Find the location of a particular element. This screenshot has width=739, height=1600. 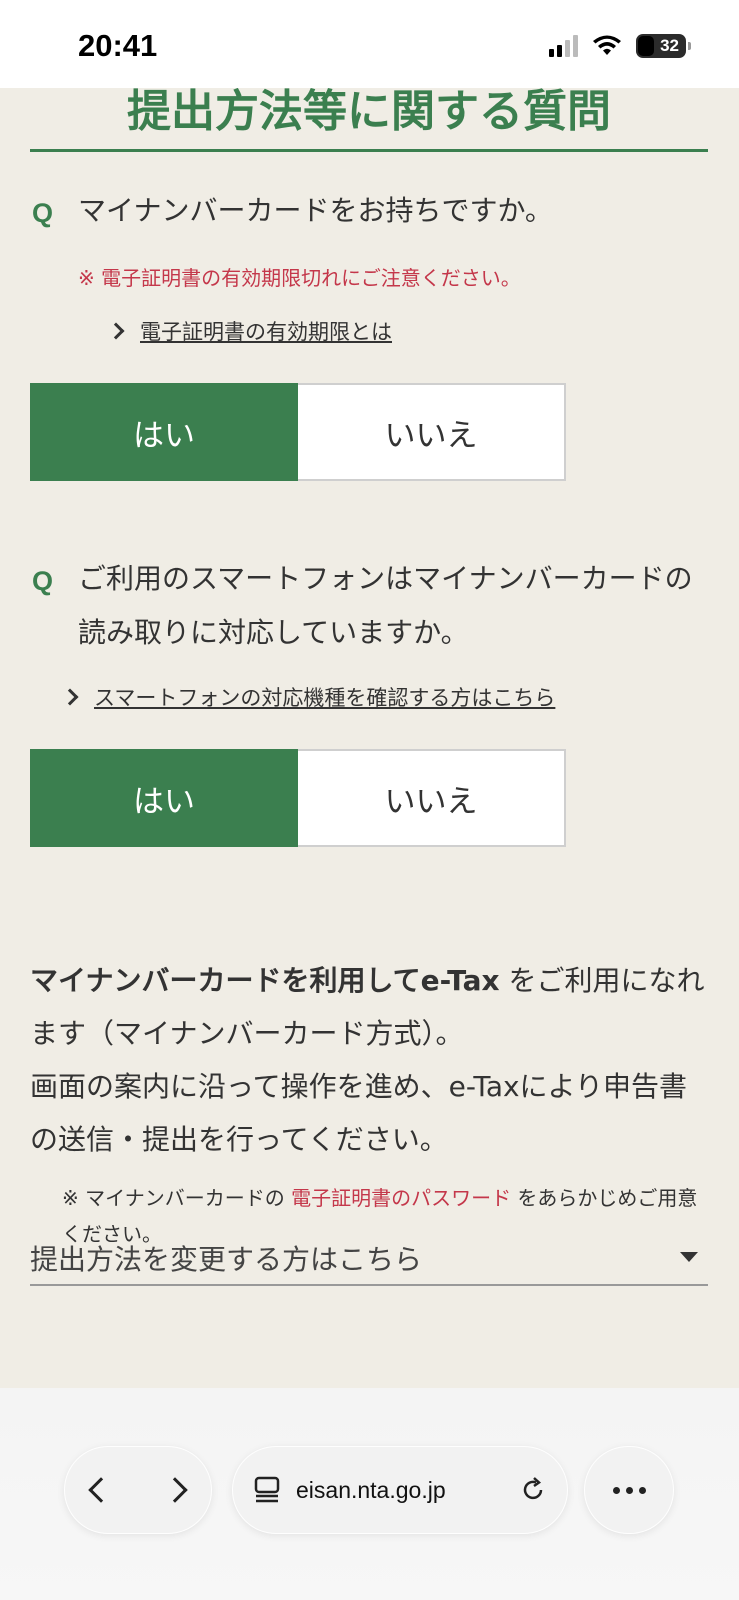

status-bar: 20:41 32 is located at coordinates (369, 44).